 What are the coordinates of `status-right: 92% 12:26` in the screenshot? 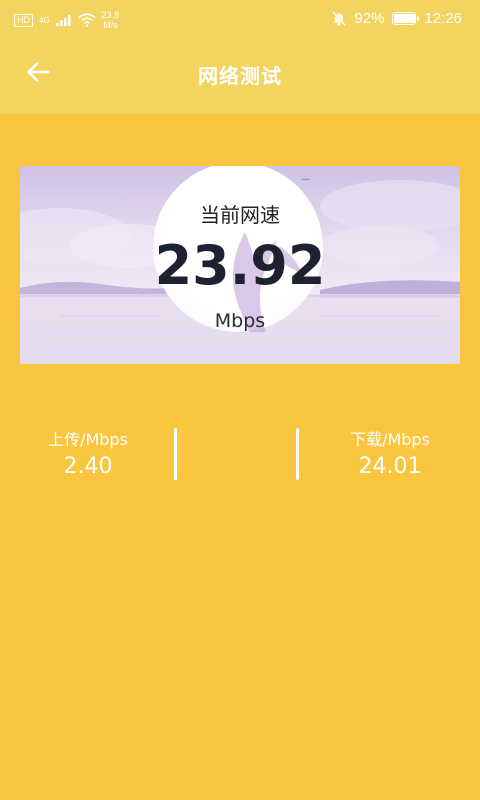 It's located at (397, 18).